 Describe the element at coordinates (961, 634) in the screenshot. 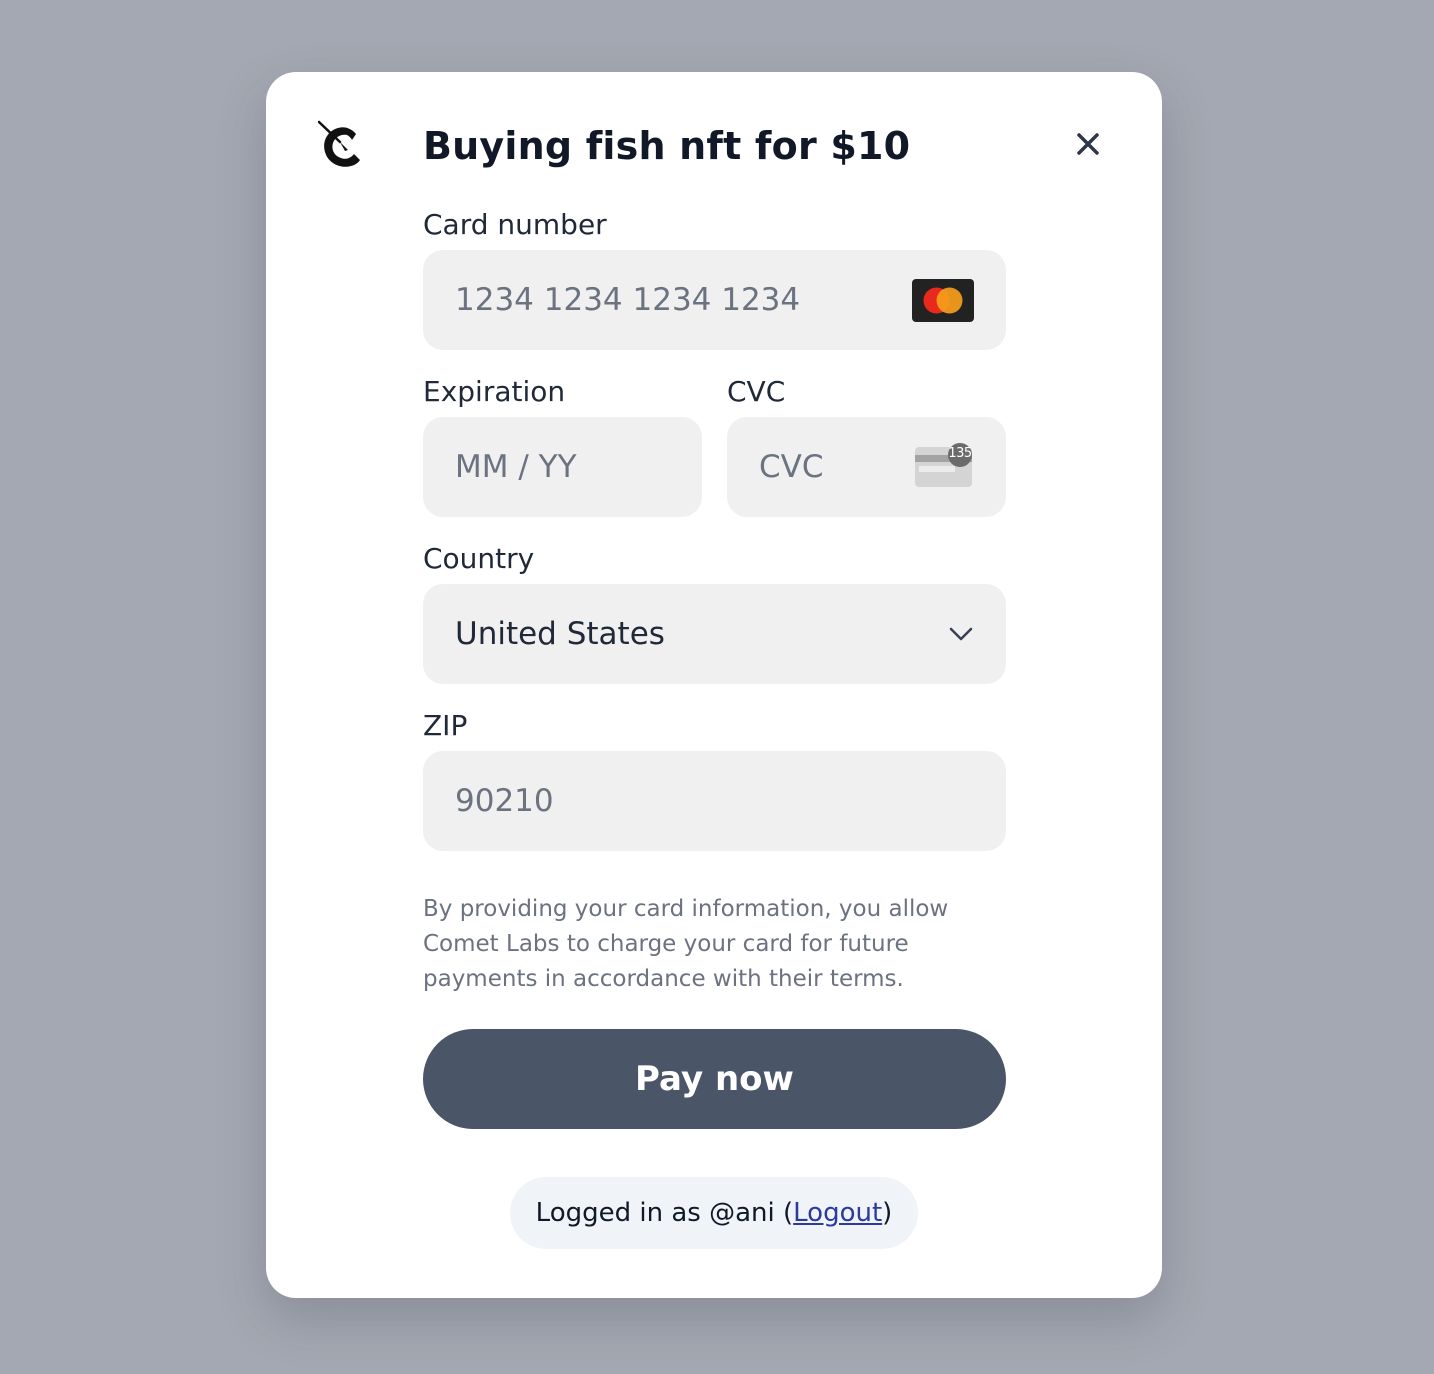

I see `chevron-down-icon` at that location.